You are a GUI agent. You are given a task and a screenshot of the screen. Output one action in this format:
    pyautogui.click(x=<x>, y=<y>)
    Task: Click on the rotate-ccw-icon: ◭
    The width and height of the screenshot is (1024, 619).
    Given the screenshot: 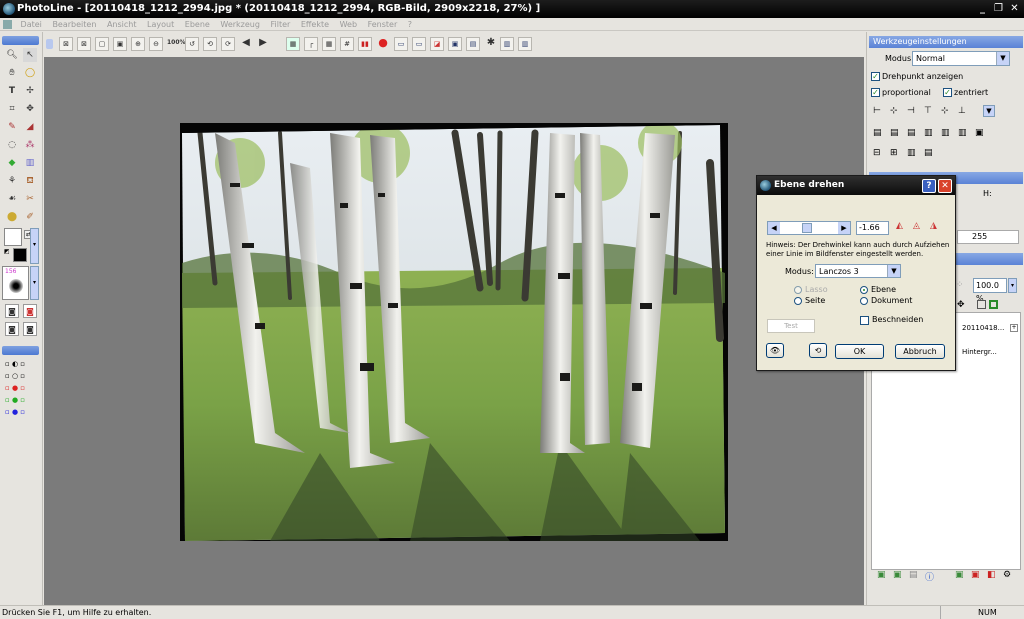 What is the action you would take?
    pyautogui.click(x=899, y=226)
    